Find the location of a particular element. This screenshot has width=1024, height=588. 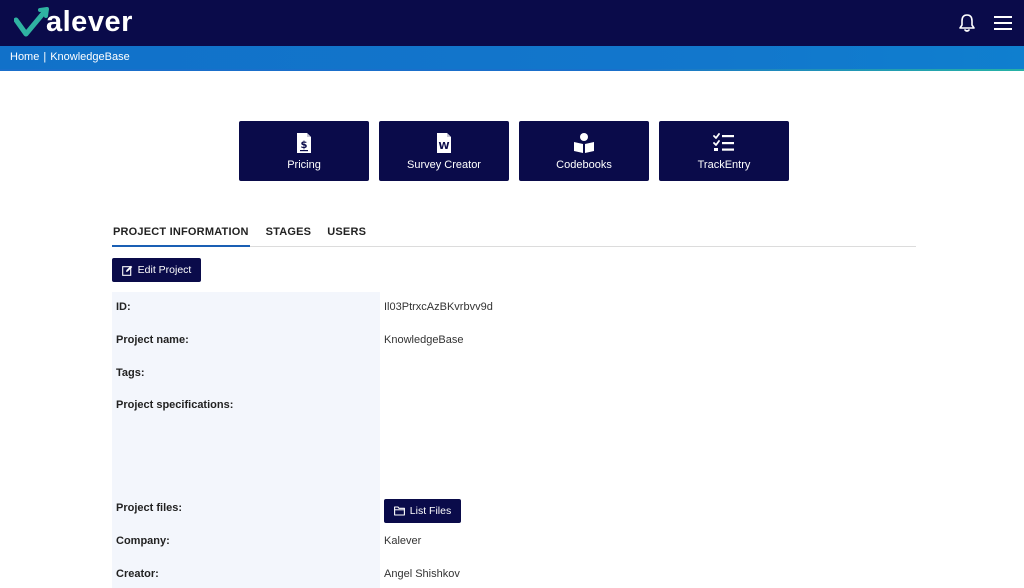

hamburger-menu-icon is located at coordinates (1003, 23).